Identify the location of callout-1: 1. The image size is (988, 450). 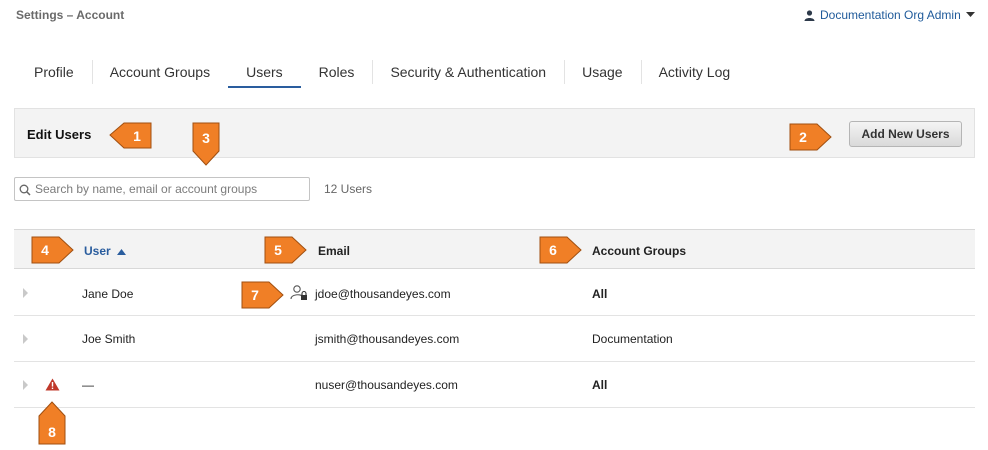
(130, 135).